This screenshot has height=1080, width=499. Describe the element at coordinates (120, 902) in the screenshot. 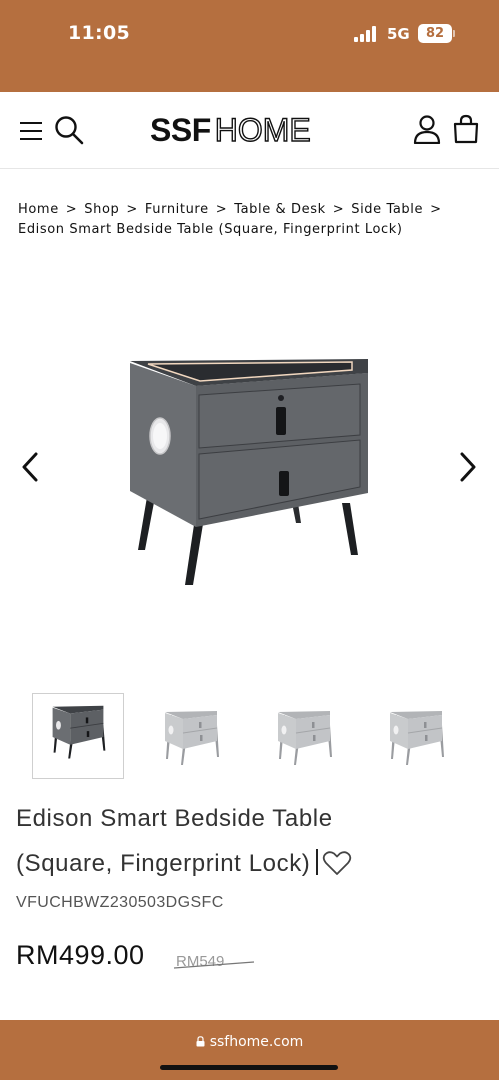

I see `product-sku: VFUCHBWZ230503DGSFC` at that location.